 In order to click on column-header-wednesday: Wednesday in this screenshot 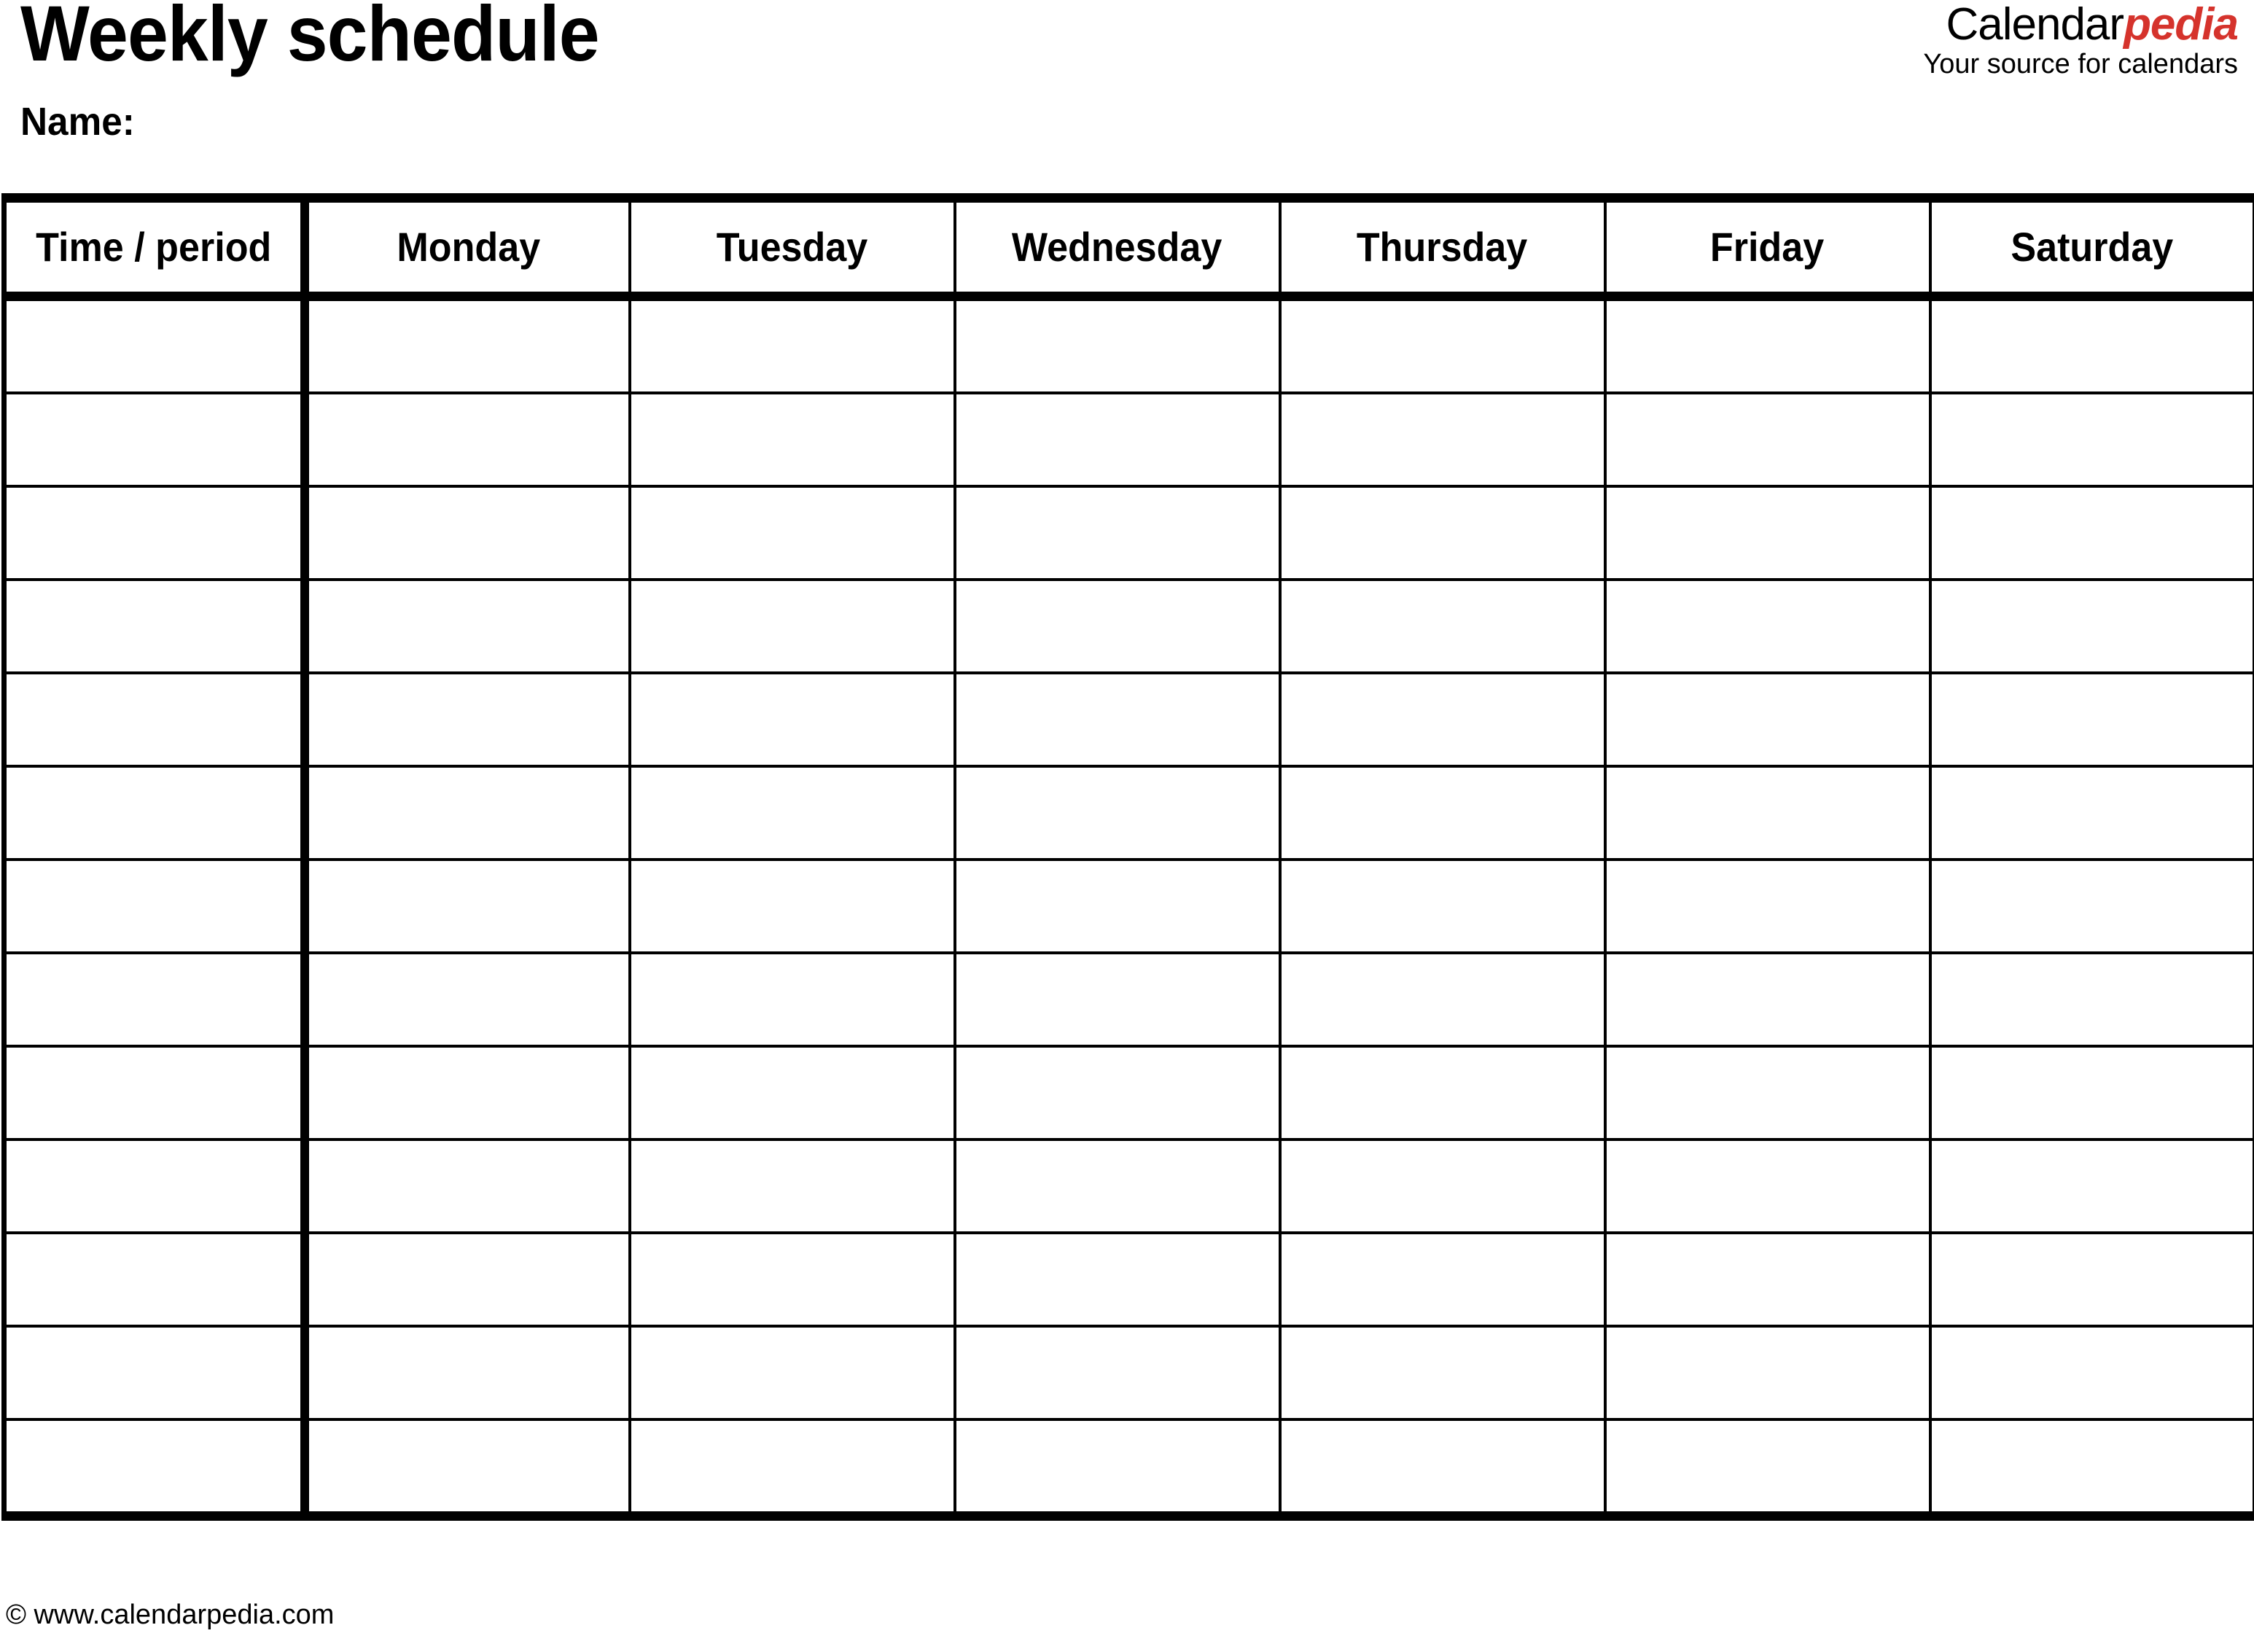, I will do `click(1117, 249)`.